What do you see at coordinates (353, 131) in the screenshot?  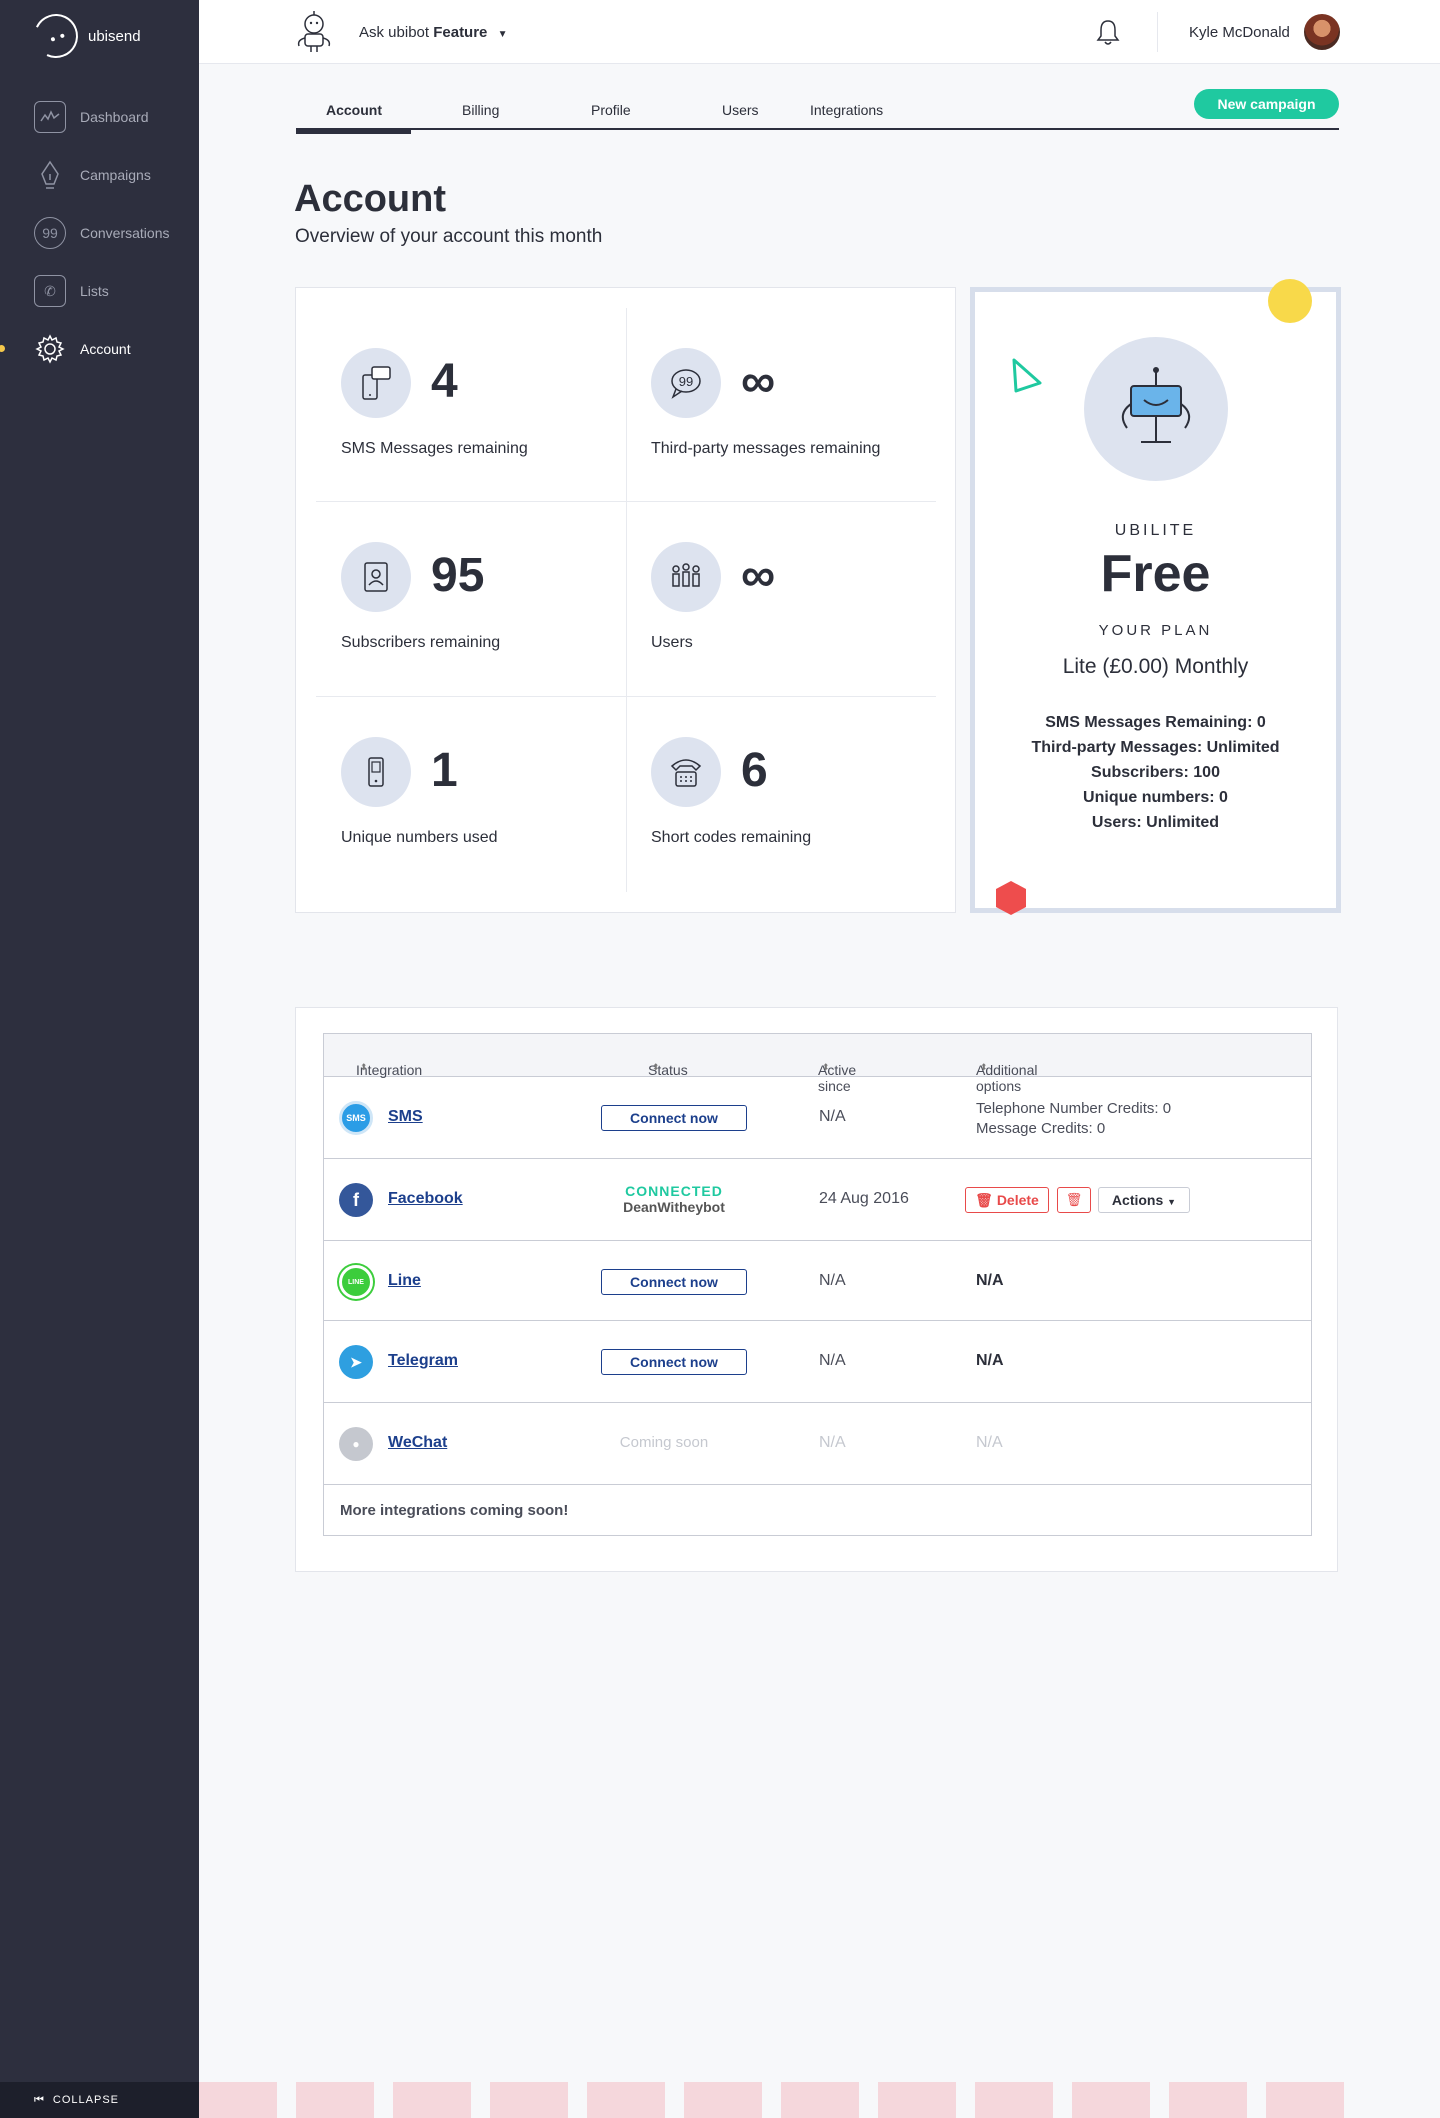 I see `active-tab-underline` at bounding box center [353, 131].